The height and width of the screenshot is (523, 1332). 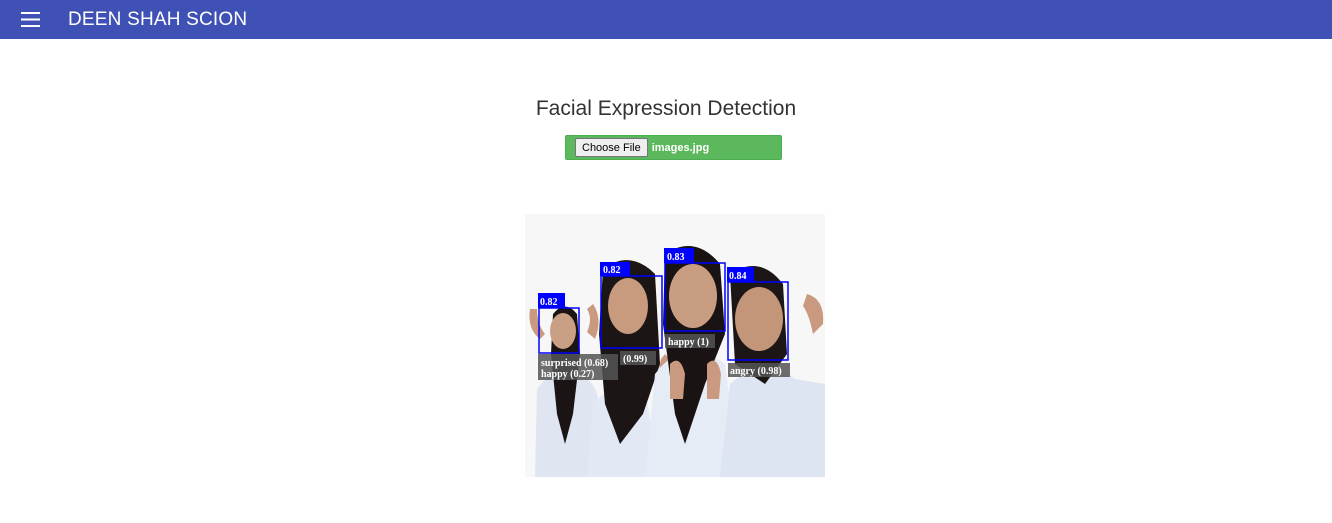 I want to click on face-4-score: 0.84, so click(x=738, y=276).